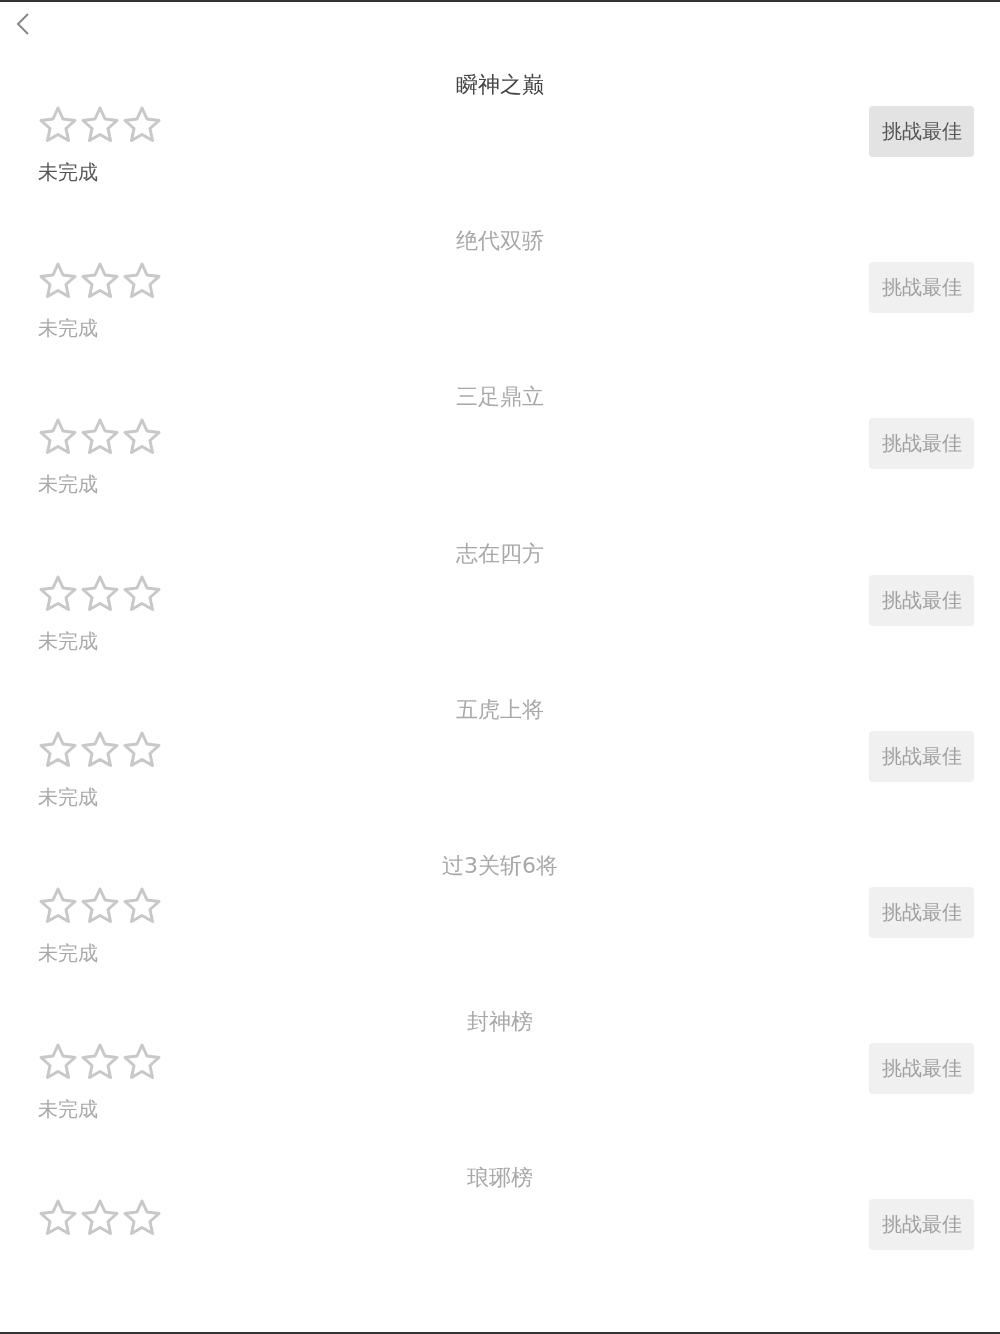 This screenshot has width=1000, height=1334. What do you see at coordinates (921, 131) in the screenshot?
I see `challenge-button: 挑战最佳` at bounding box center [921, 131].